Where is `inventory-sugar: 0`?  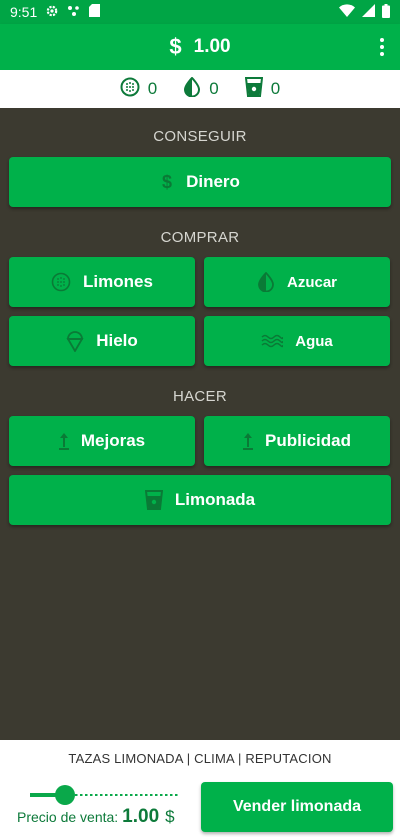
inventory-sugar: 0 is located at coordinates (201, 89).